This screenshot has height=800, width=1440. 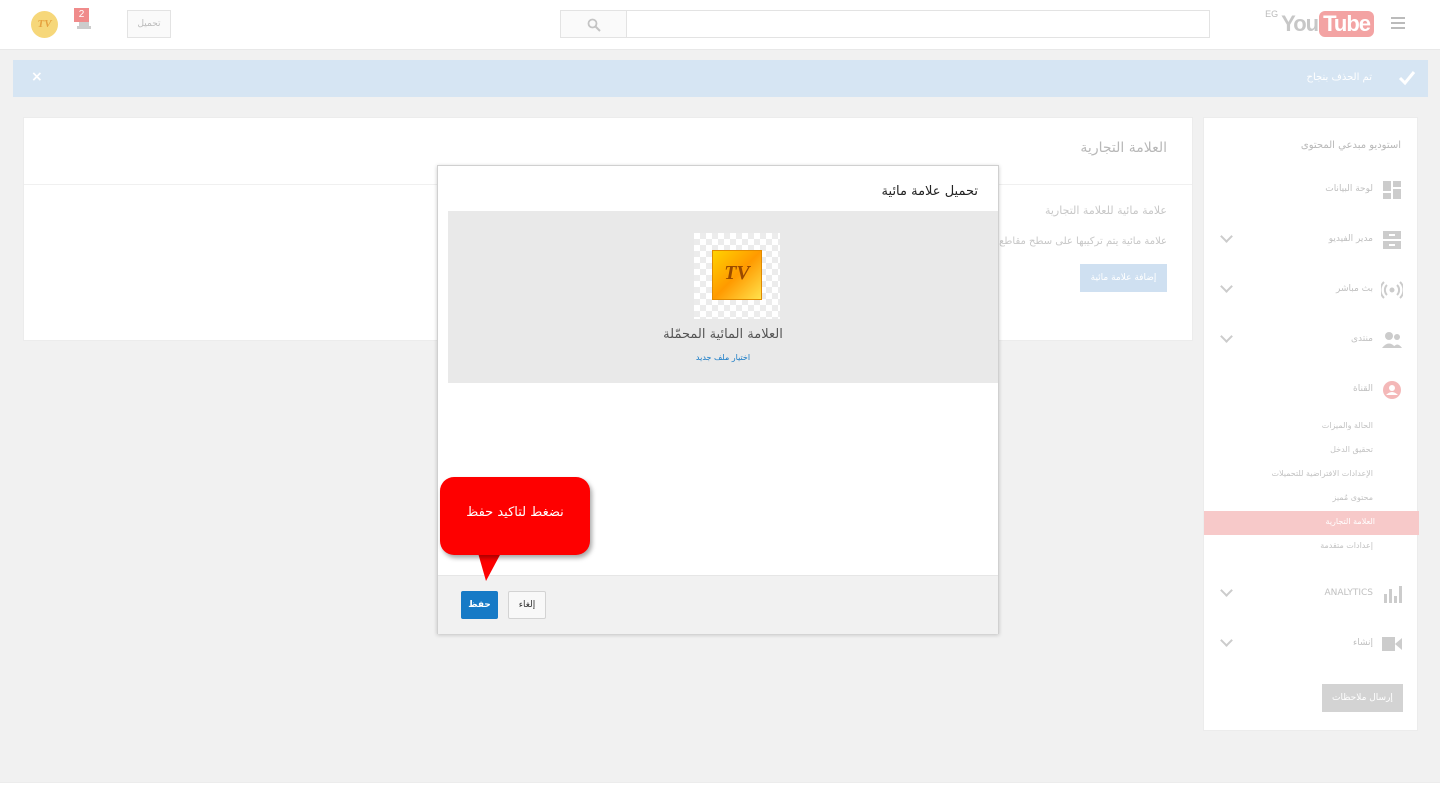 I want to click on sidebar-item-label: بث مباشر, so click(x=1354, y=289).